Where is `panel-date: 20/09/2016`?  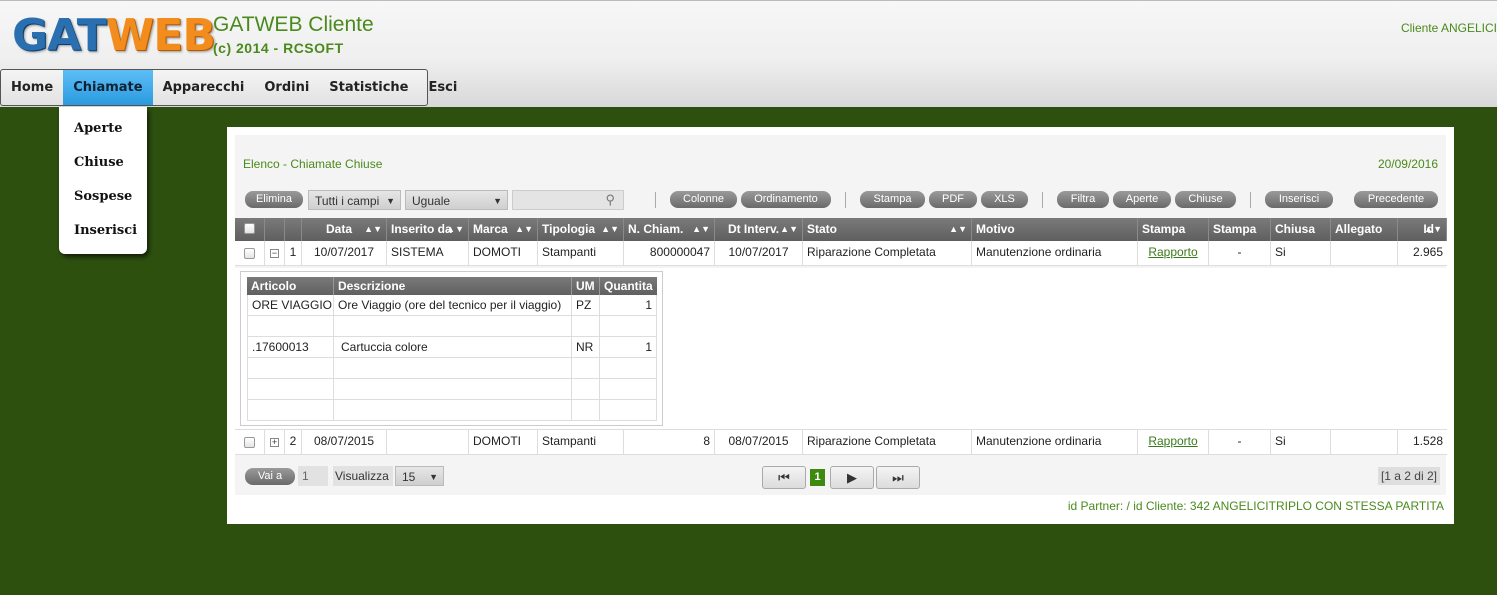
panel-date: 20/09/2016 is located at coordinates (1407, 164).